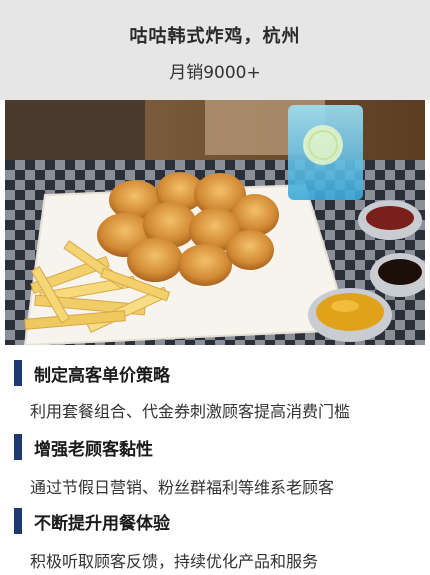  Describe the element at coordinates (215, 540) in the screenshot. I see `strategy-section-3: 不断提升用餐体验 积极听取顾客反馈，持续优化产品和服务` at that location.